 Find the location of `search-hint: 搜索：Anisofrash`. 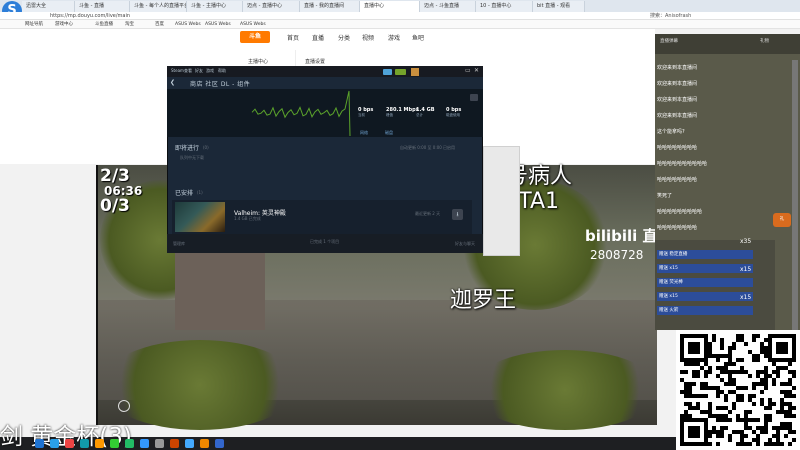

search-hint: 搜索：Anisofrash is located at coordinates (670, 16).